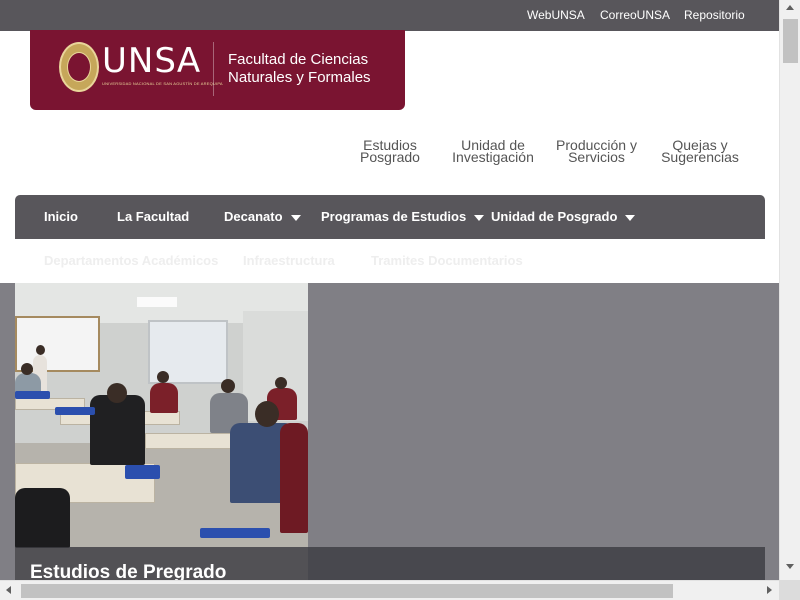 The height and width of the screenshot is (600, 800). Describe the element at coordinates (8, 590) in the screenshot. I see `scroll-left-icon` at that location.